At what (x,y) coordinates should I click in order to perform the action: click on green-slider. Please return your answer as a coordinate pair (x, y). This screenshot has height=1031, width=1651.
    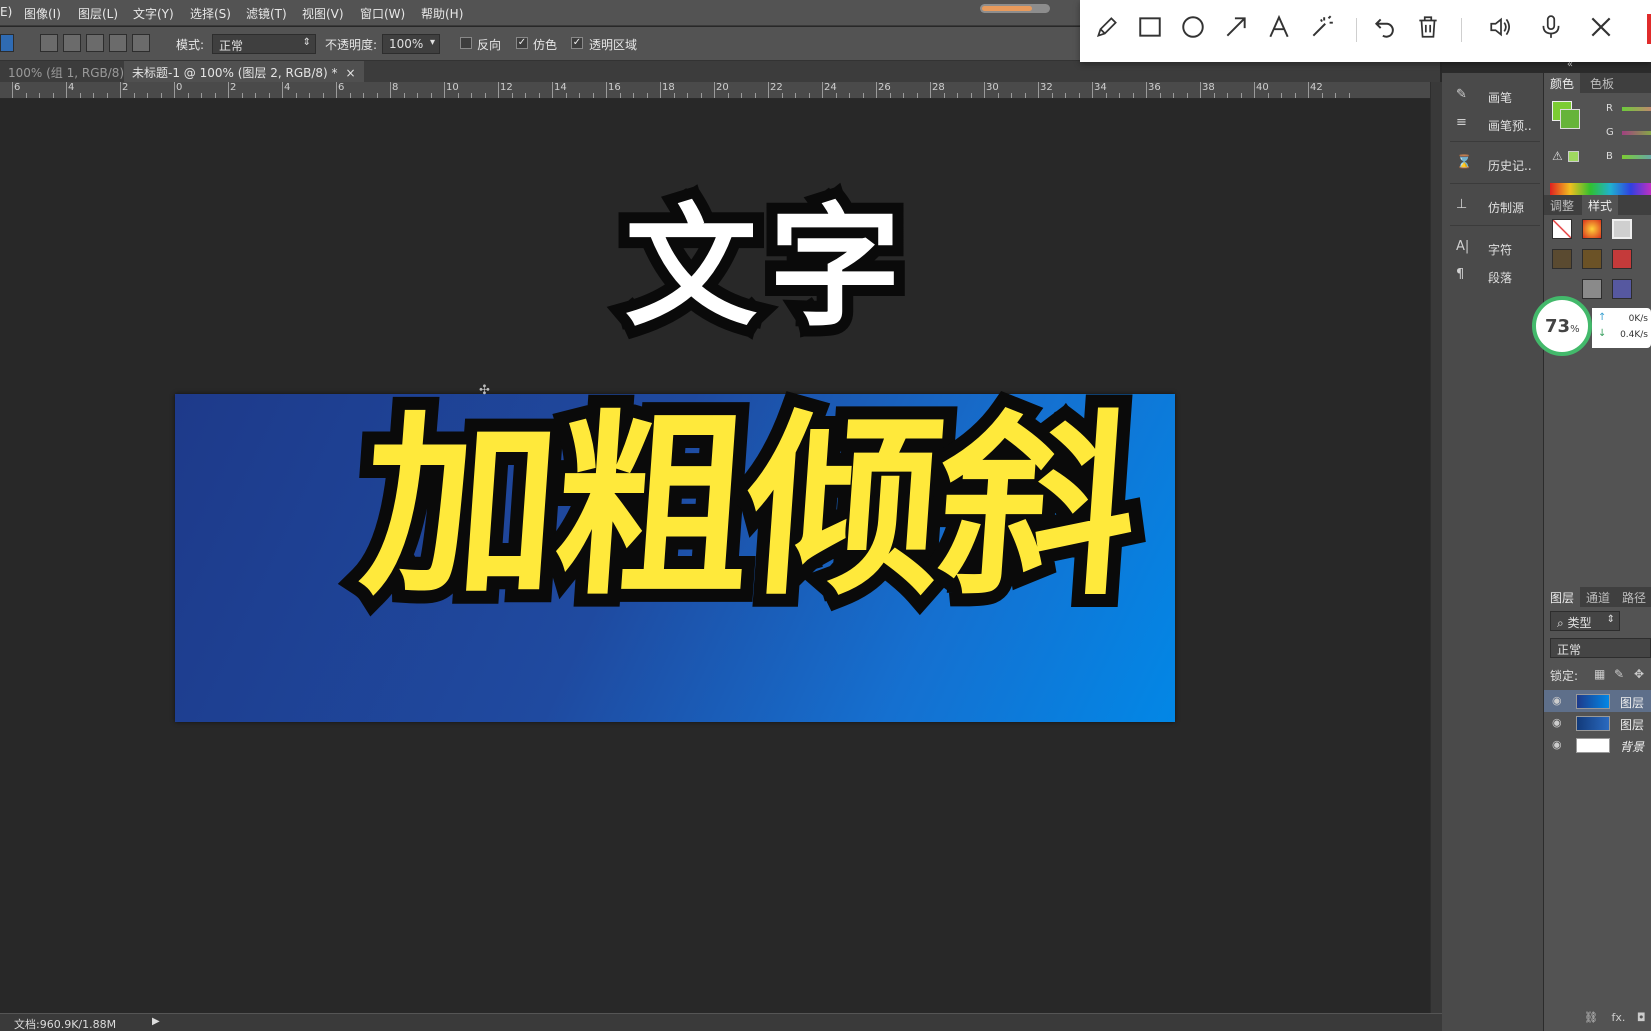
    Looking at the image, I should click on (1636, 133).